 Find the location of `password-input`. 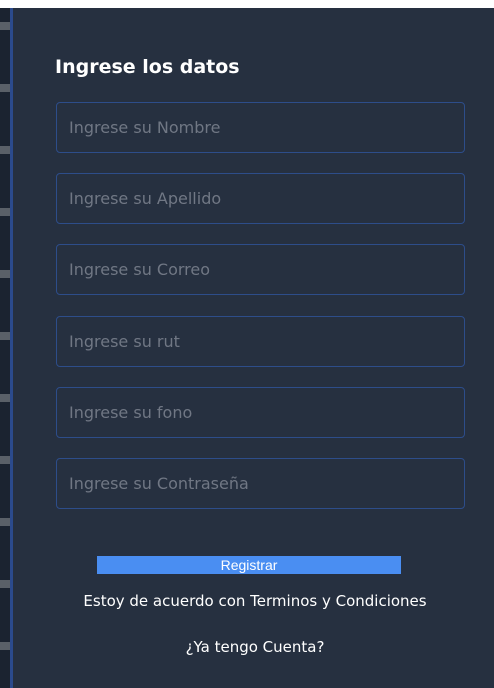

password-input is located at coordinates (260, 483).